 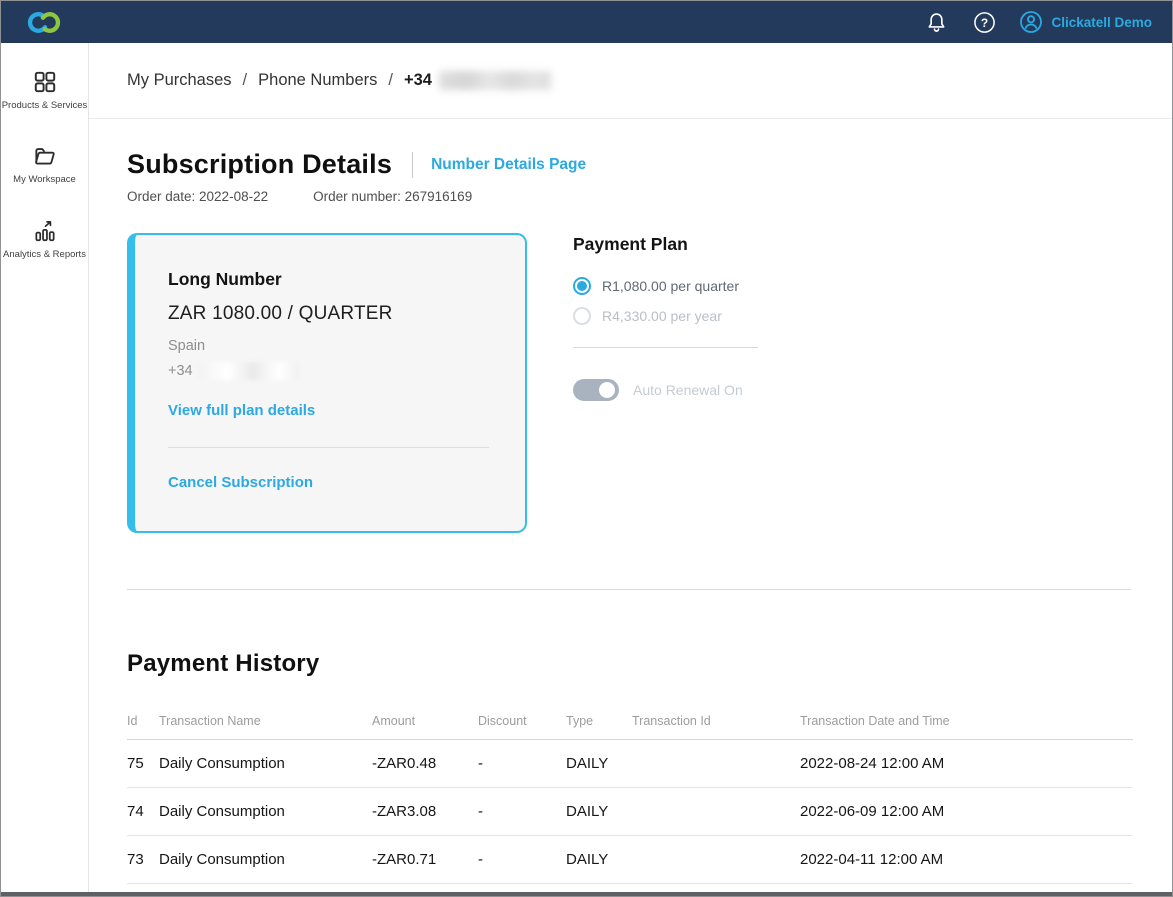 I want to click on folder-icon, so click(x=44, y=156).